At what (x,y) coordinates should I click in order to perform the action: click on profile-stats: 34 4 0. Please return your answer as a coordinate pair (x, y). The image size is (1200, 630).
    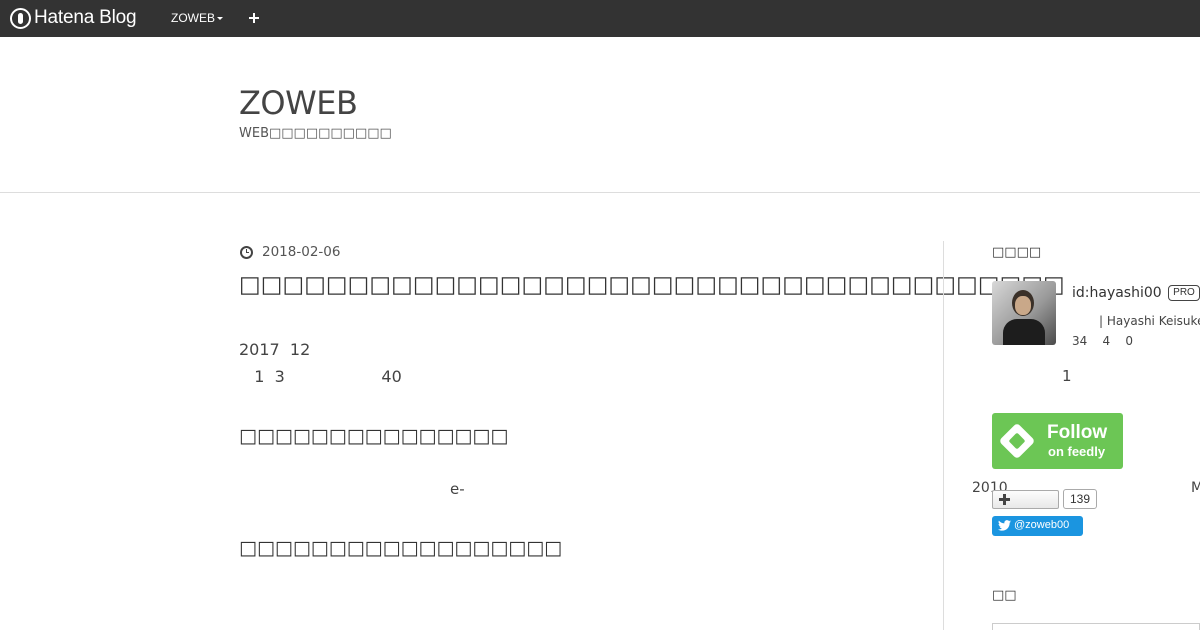
    Looking at the image, I should click on (1103, 341).